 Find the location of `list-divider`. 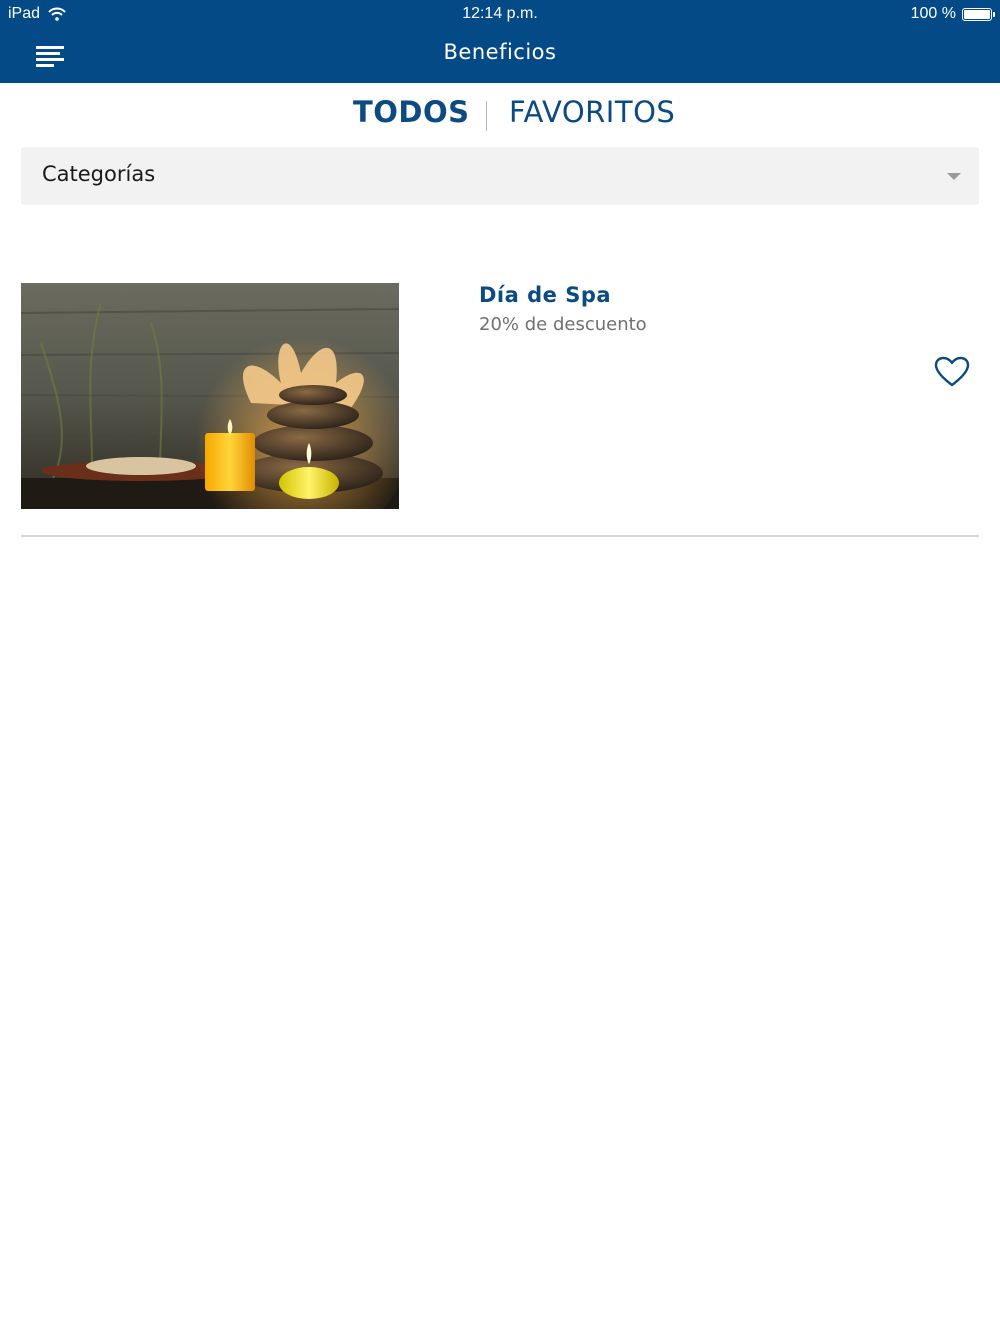

list-divider is located at coordinates (500, 536).